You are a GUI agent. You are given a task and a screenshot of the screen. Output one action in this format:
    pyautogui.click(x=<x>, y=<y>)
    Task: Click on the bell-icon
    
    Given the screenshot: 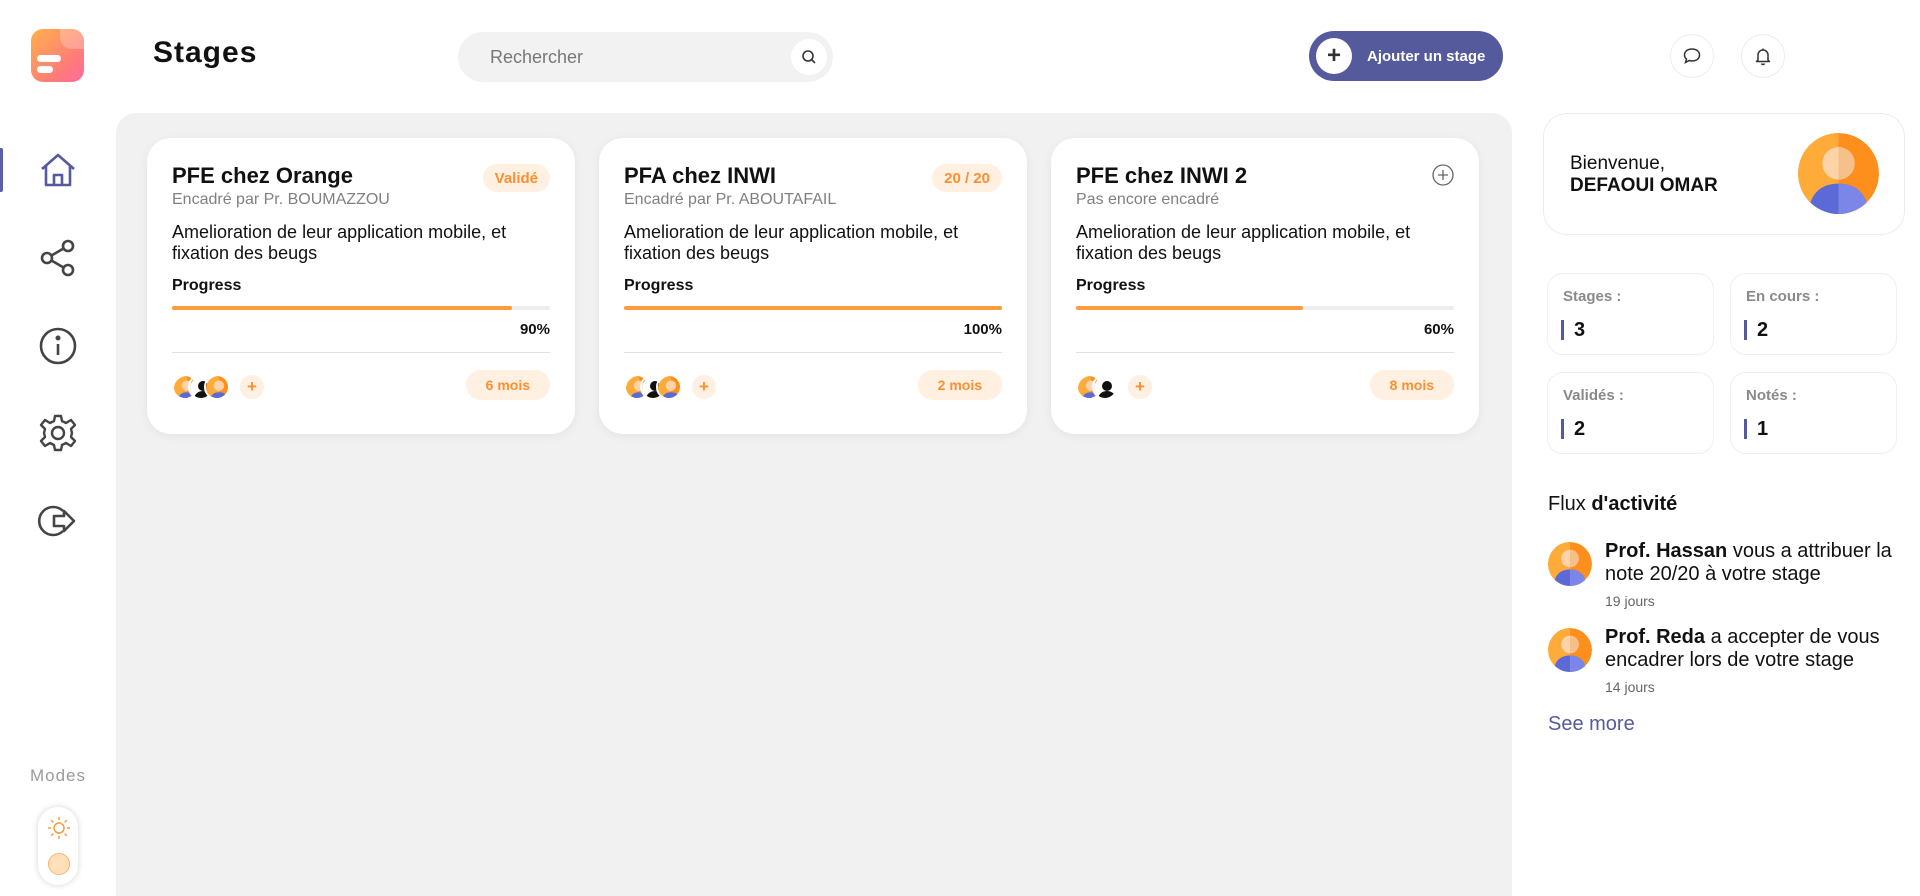 What is the action you would take?
    pyautogui.click(x=1763, y=57)
    